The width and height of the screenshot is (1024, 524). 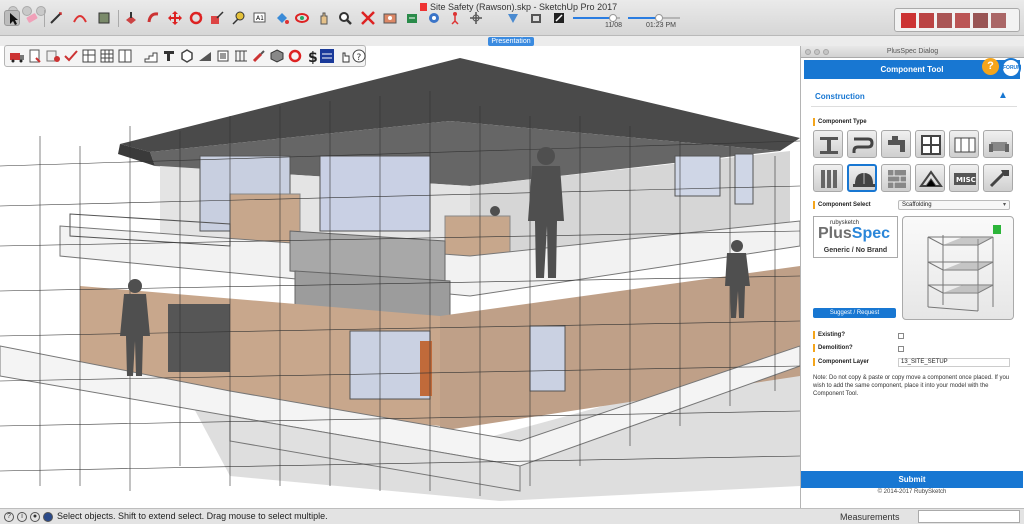 I want to click on left-view-icon, so click(x=998, y=20).